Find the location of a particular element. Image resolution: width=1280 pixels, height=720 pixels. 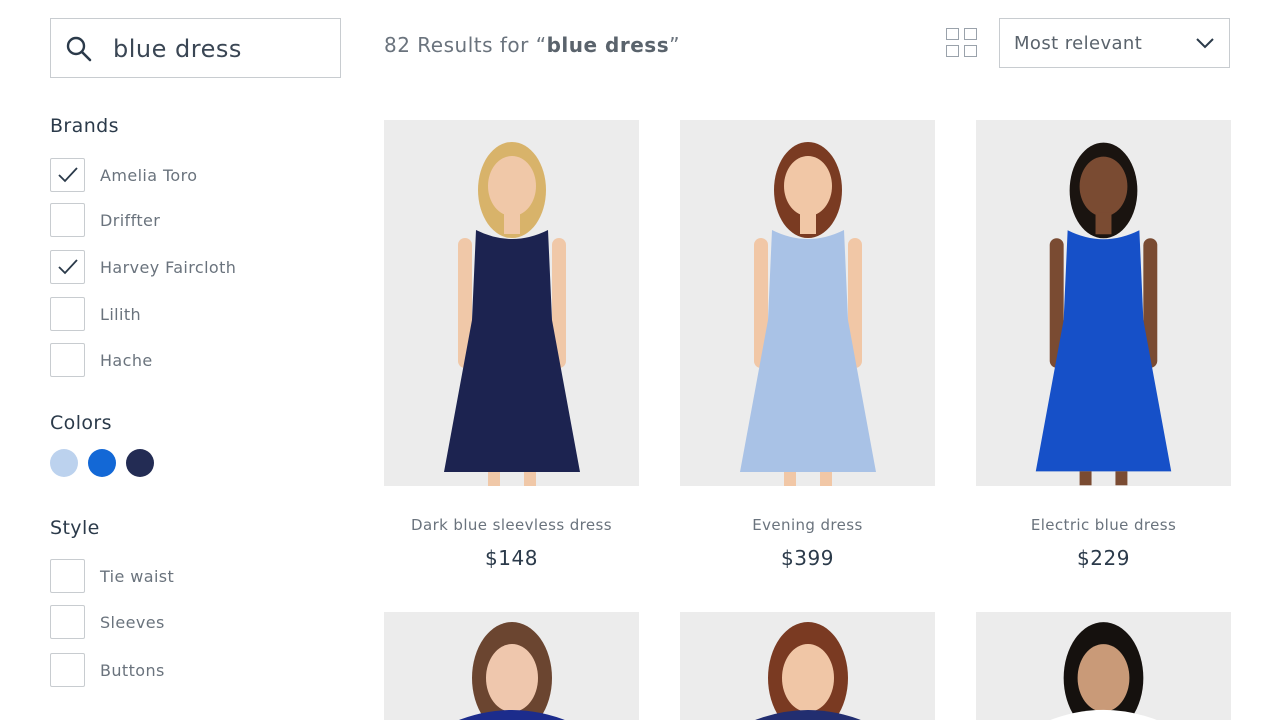

brand-filter-driffter: Driffter is located at coordinates (105, 220).